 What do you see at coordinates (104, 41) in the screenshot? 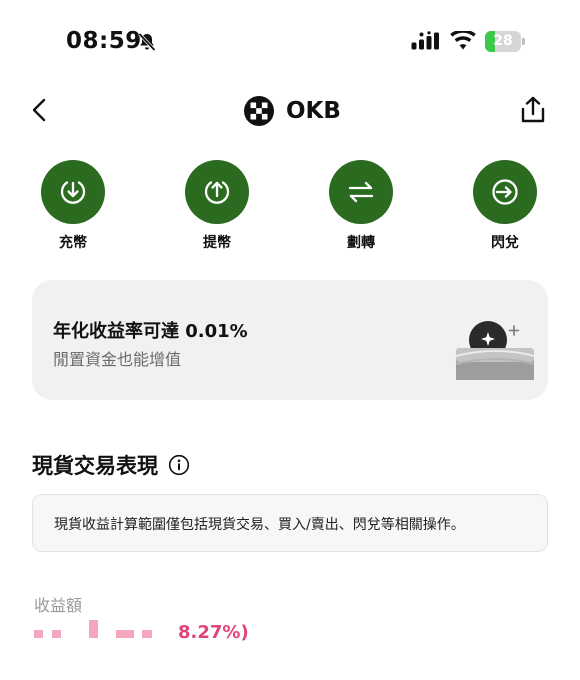
I see `status-time: 08:59` at bounding box center [104, 41].